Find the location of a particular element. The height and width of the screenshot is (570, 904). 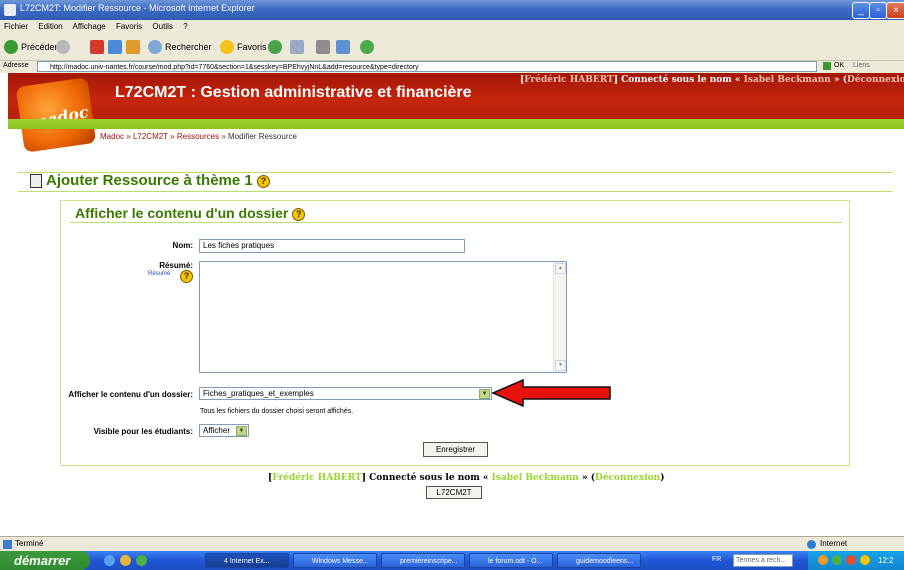

history-button is located at coordinates (276, 47).